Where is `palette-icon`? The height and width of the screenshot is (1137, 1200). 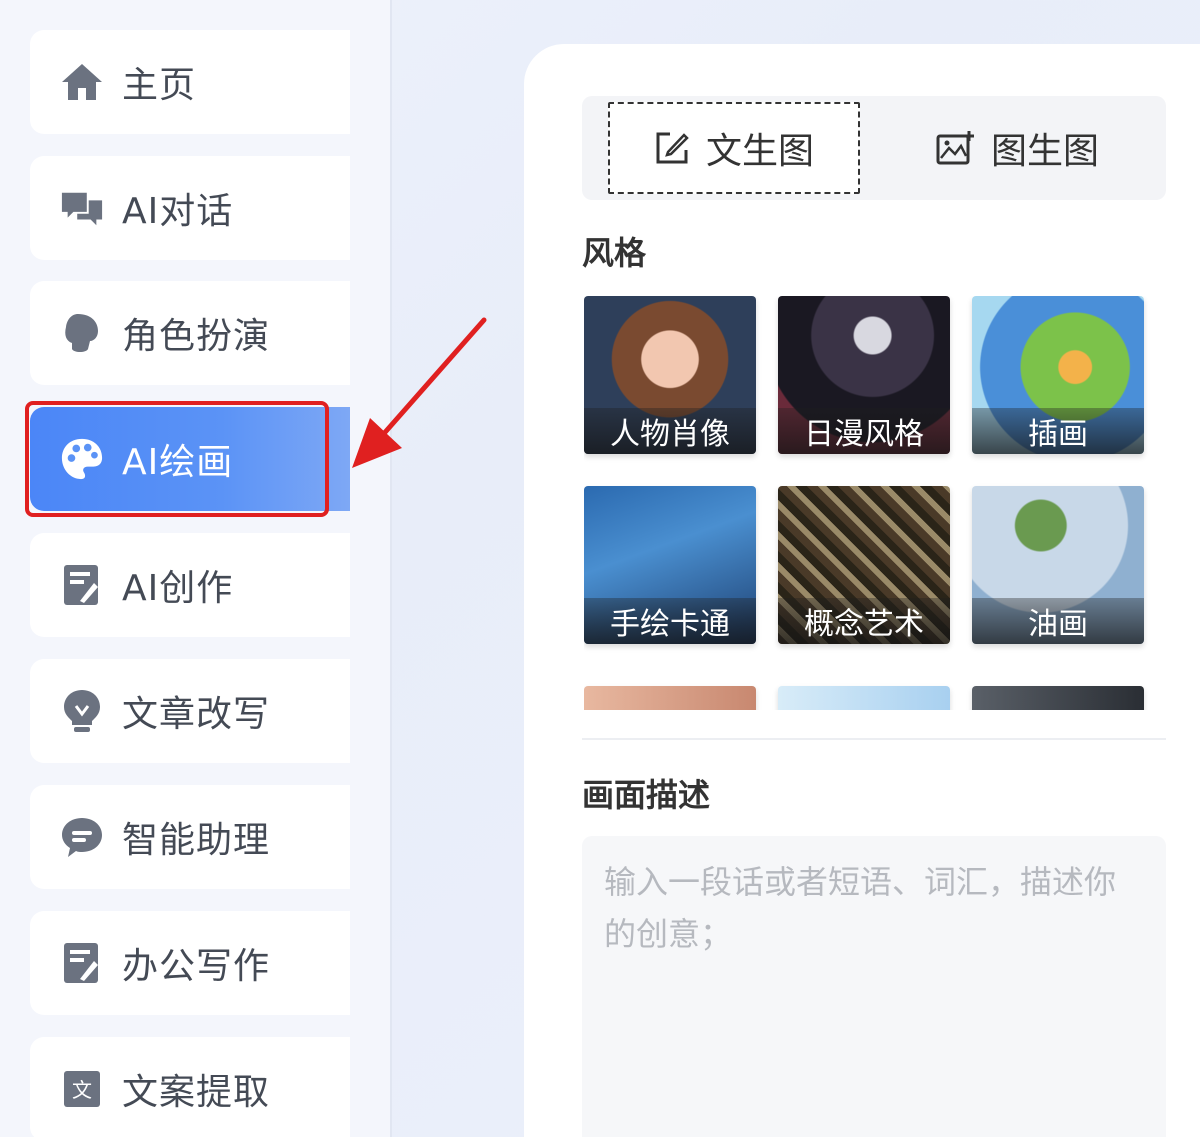
palette-icon is located at coordinates (82, 459).